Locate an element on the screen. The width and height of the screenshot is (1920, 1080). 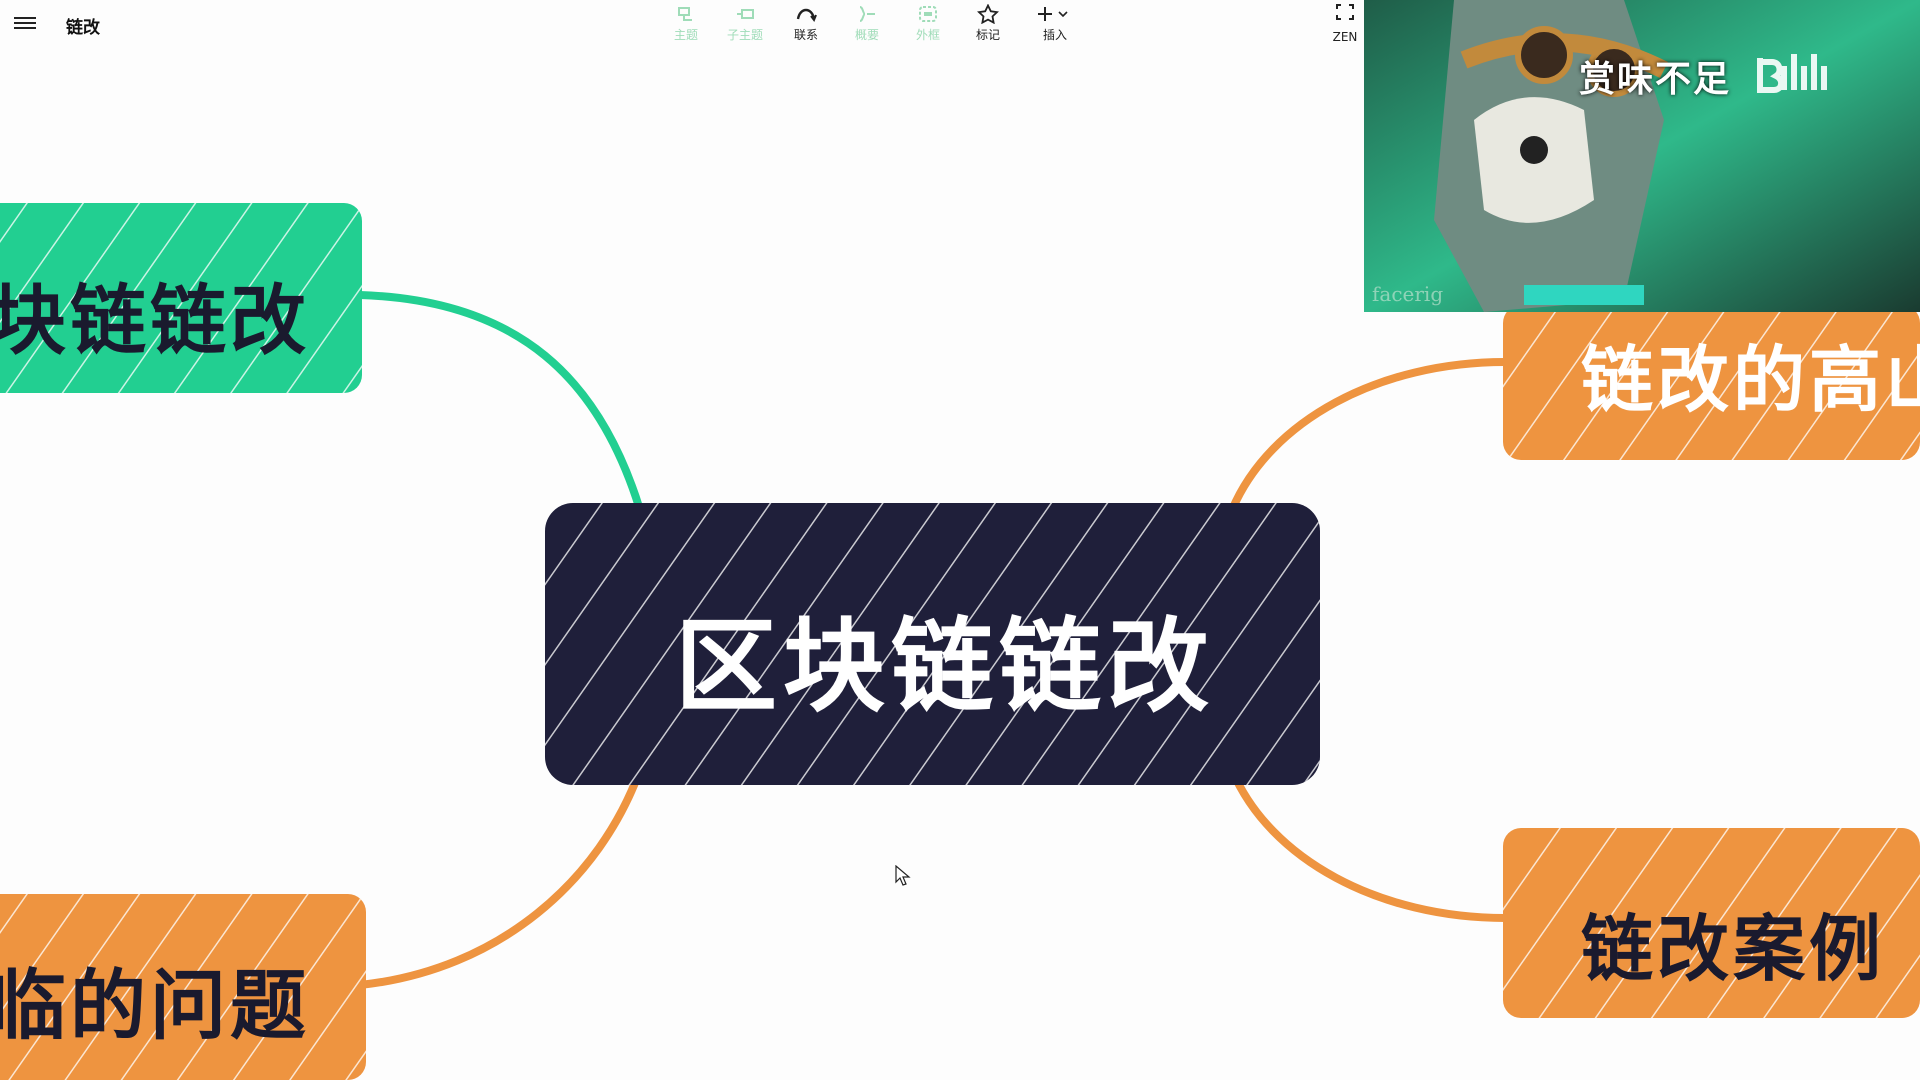
root-topic-text: 区块链链改 is located at coordinates (945, 667).